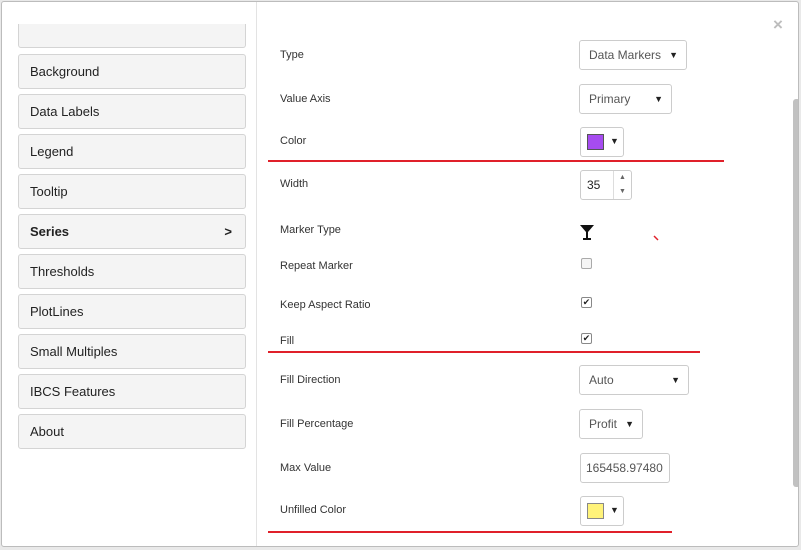 This screenshot has height=550, width=801. I want to click on value-axis-select-value: Primary, so click(610, 99).